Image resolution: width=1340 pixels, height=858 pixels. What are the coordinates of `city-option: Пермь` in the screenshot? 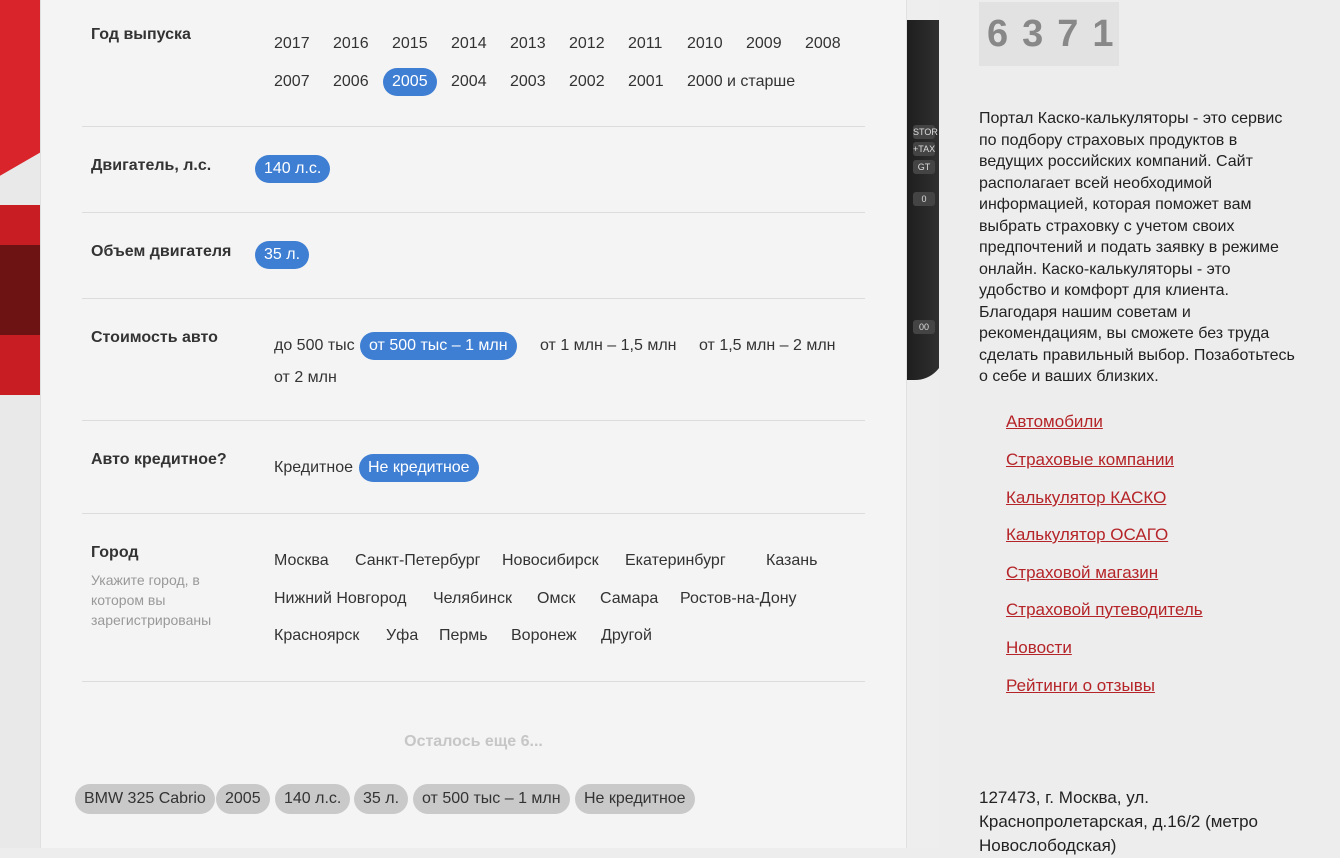 It's located at (463, 636).